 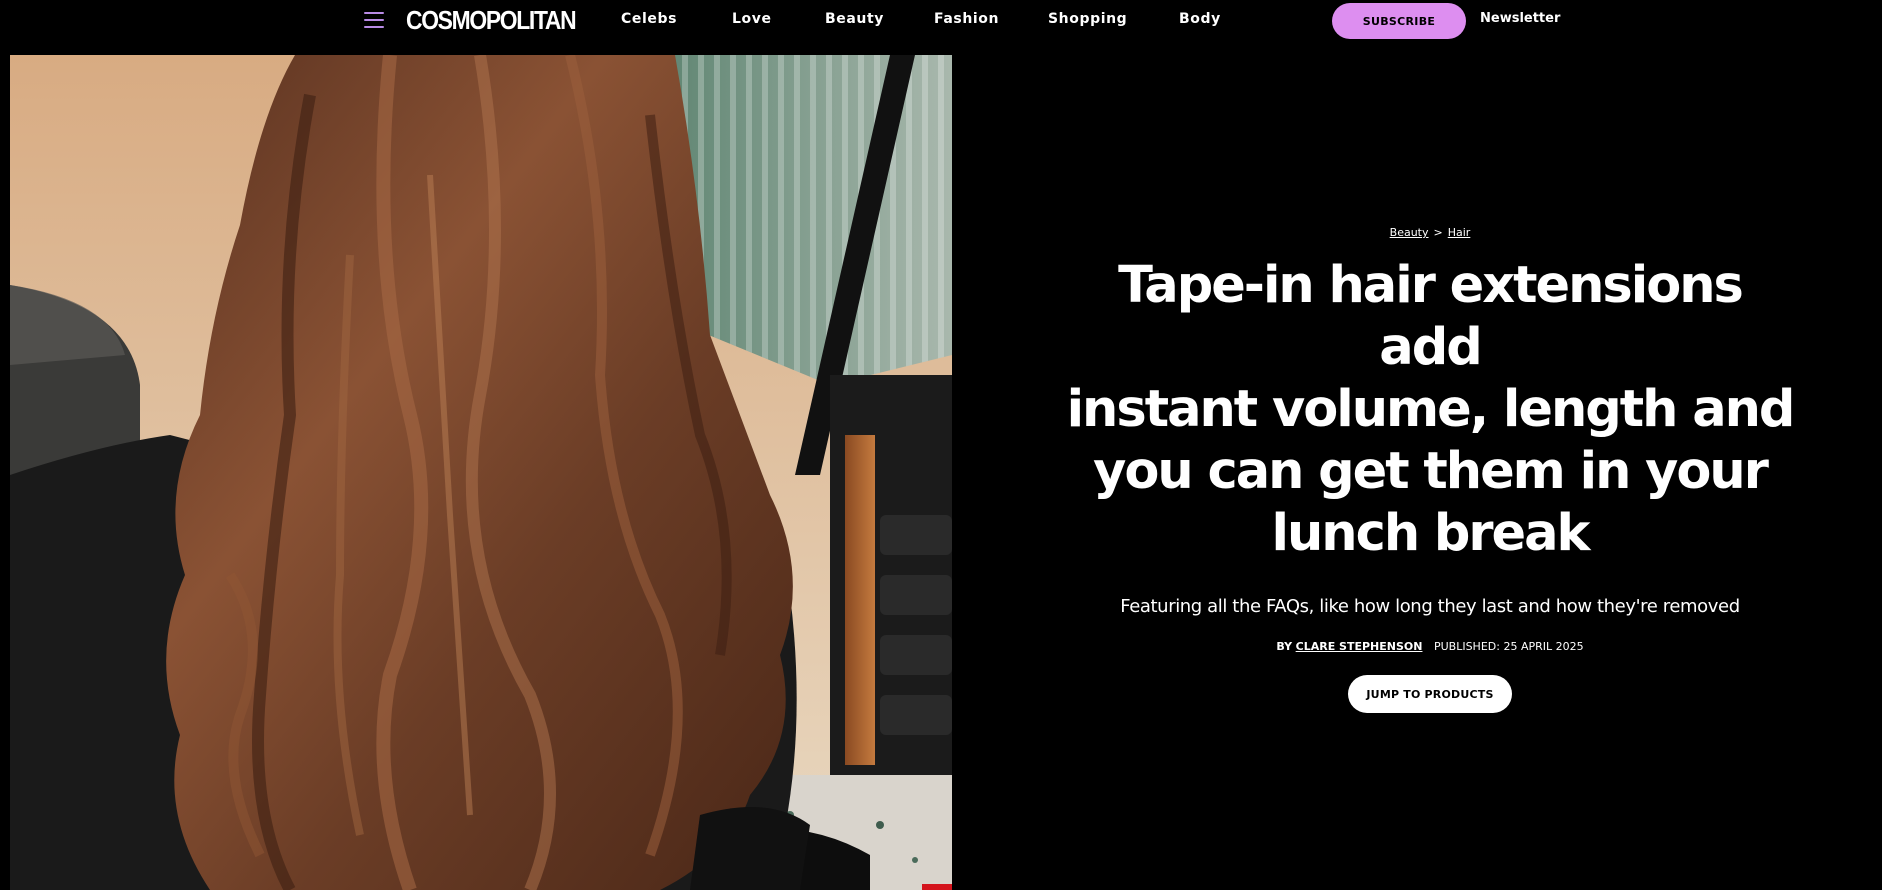 I want to click on site-logo: COSMOPOLITAN, so click(x=491, y=20).